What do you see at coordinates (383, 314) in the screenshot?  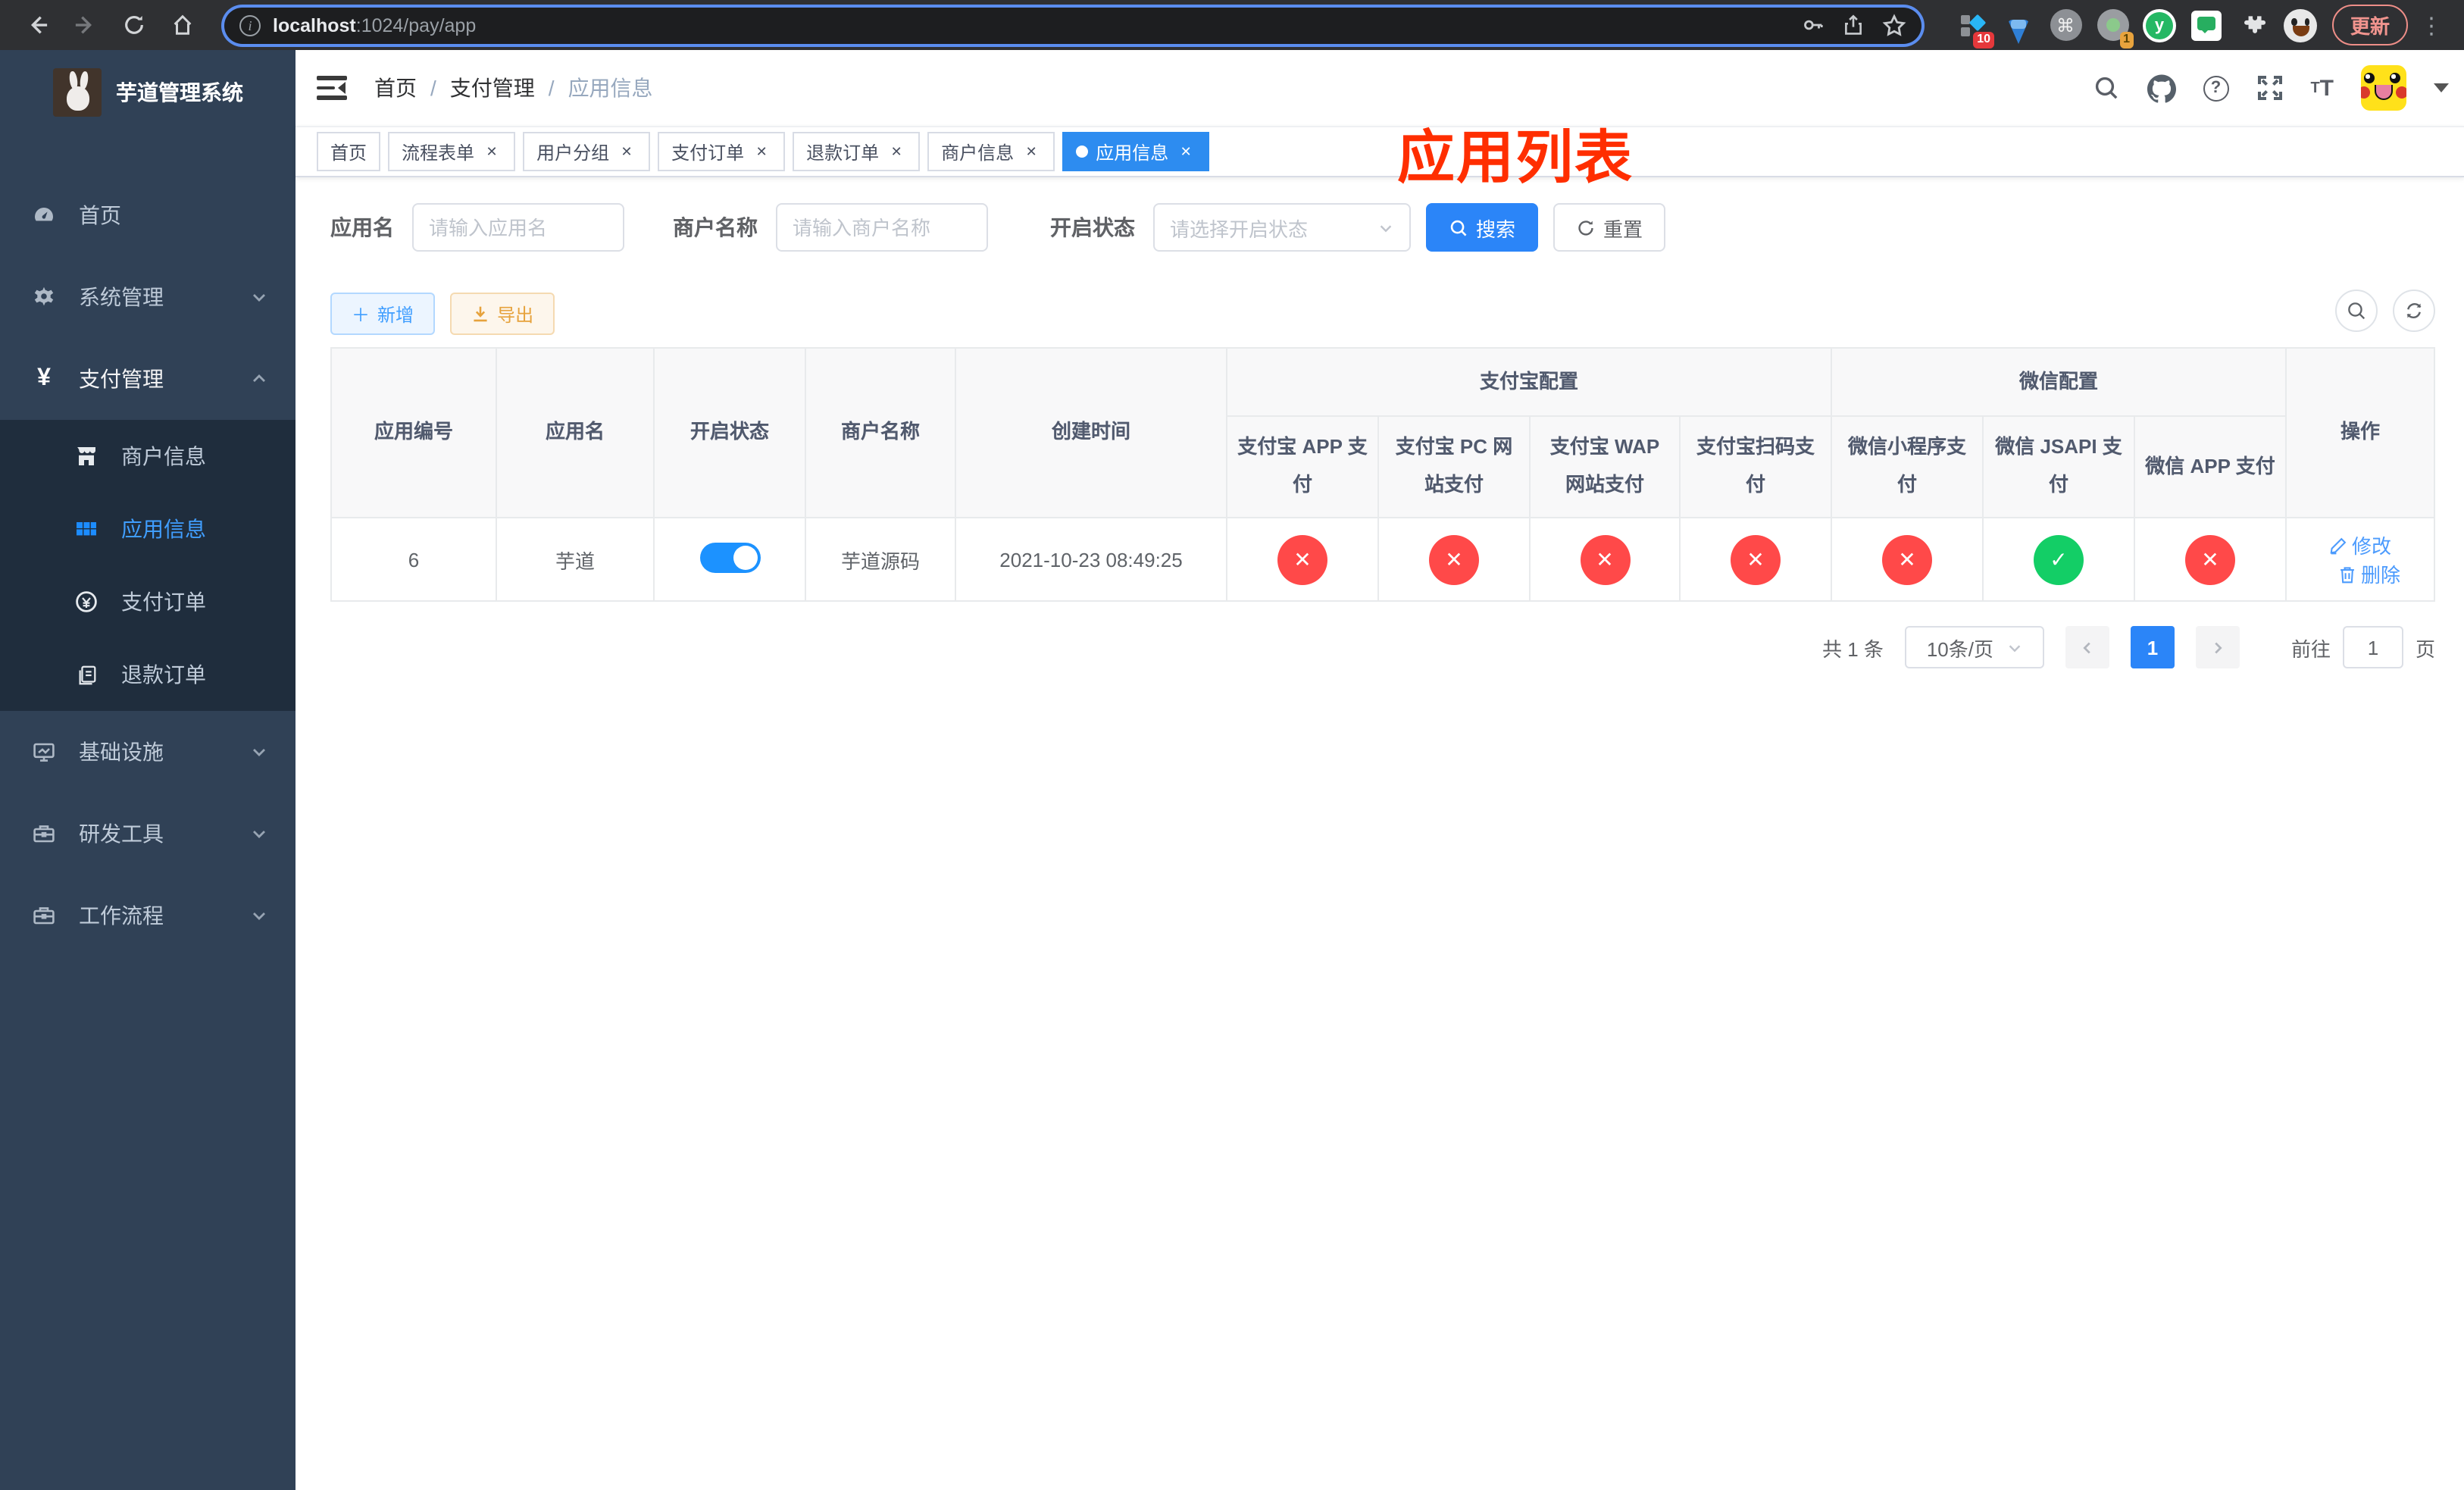 I see `add-button: ＋ 新增` at bounding box center [383, 314].